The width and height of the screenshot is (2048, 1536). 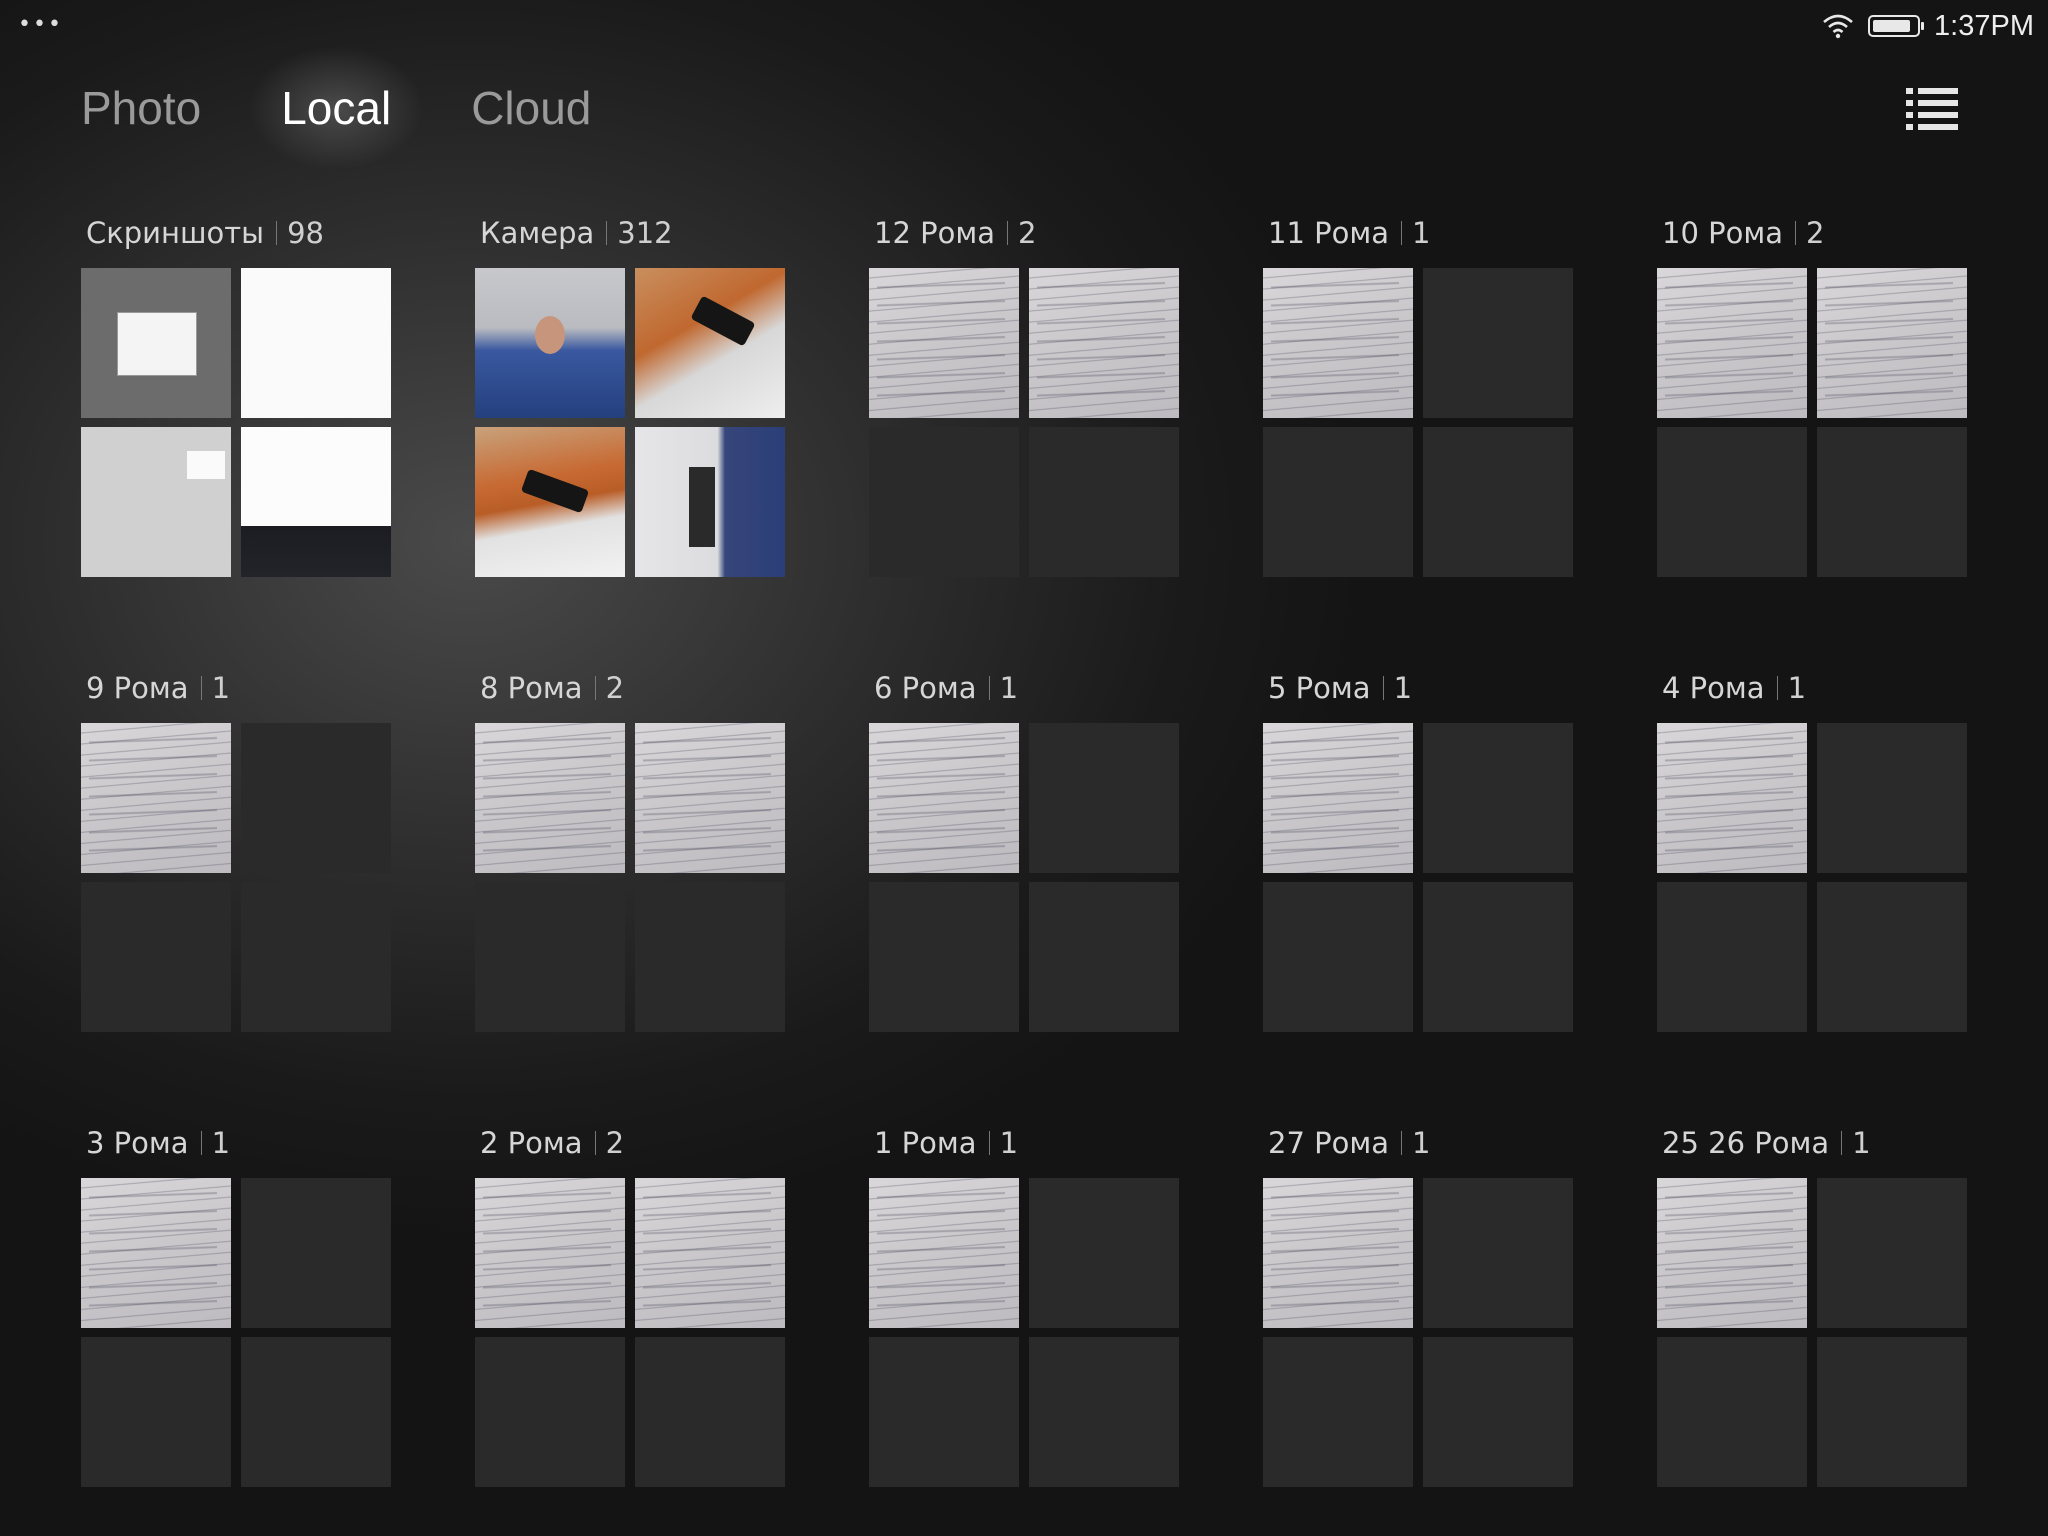 What do you see at coordinates (1746, 1143) in the screenshot?
I see `album-name: 25 26 Рома` at bounding box center [1746, 1143].